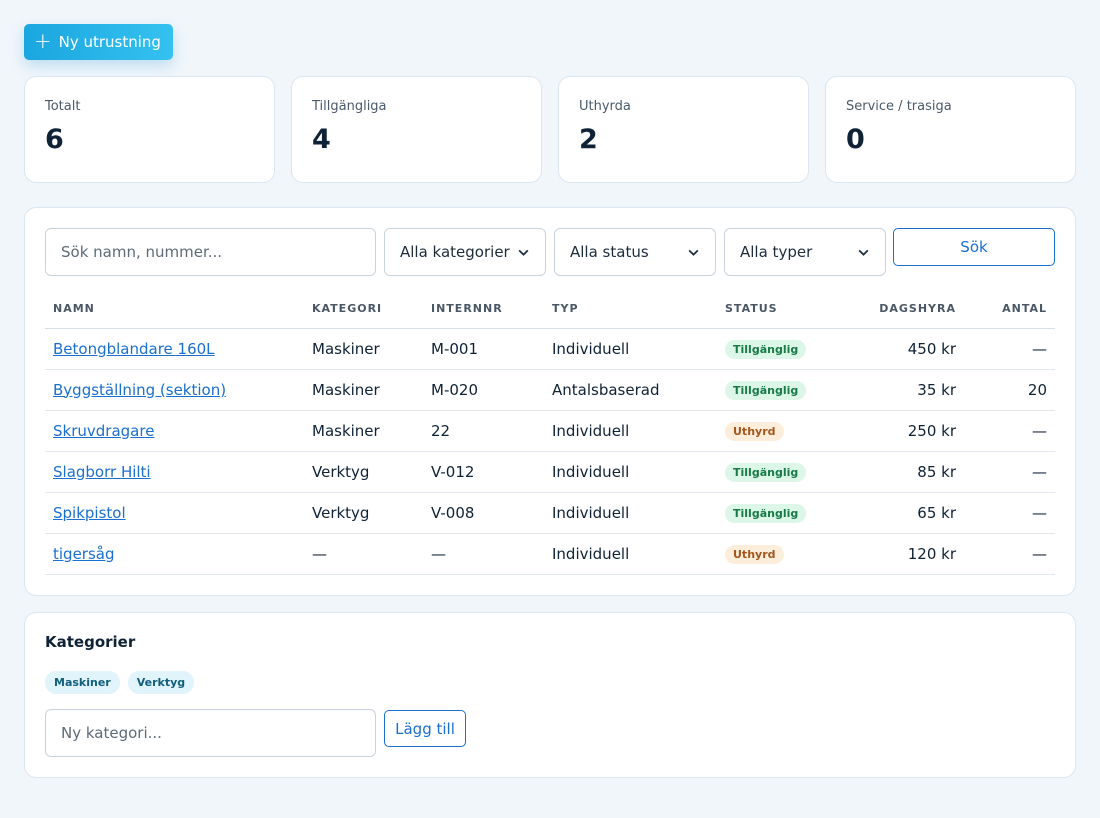 This screenshot has height=818, width=1100. I want to click on name-cell: Slagborr Hilti, so click(174, 472).